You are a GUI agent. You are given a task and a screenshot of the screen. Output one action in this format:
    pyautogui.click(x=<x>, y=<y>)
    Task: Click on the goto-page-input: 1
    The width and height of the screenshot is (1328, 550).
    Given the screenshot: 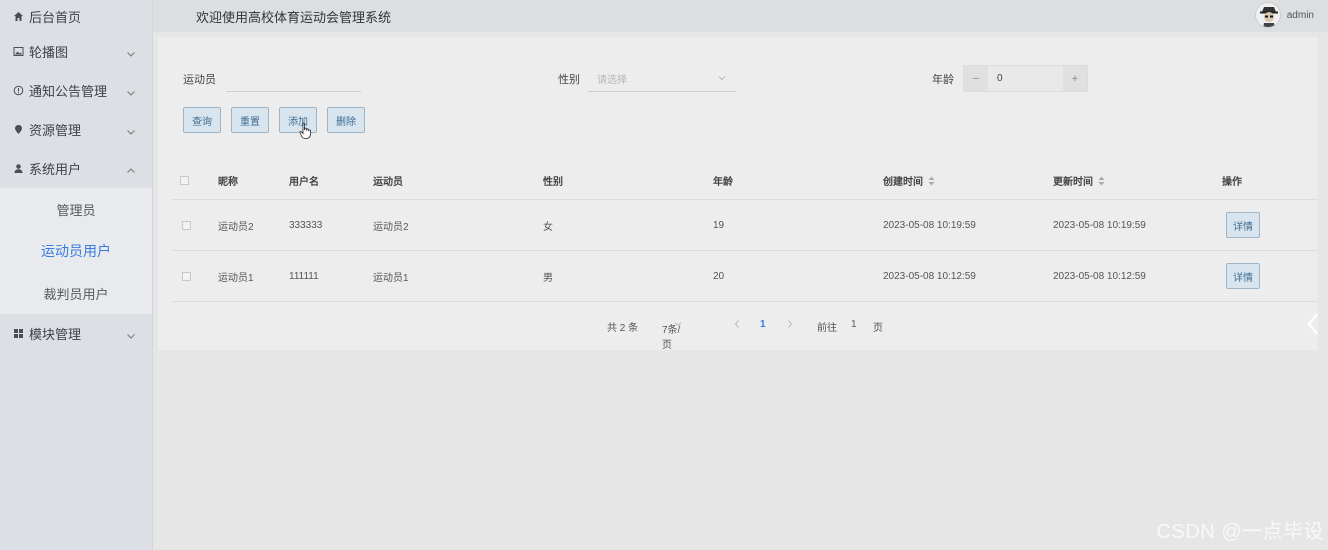 What is the action you would take?
    pyautogui.click(x=854, y=324)
    